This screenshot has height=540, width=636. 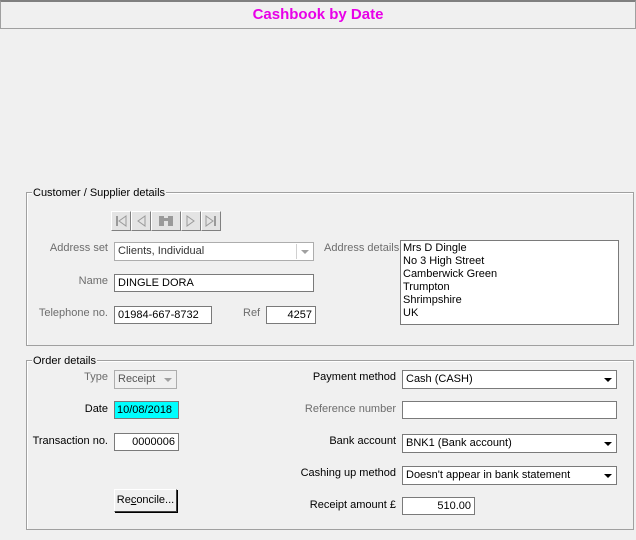 What do you see at coordinates (73, 313) in the screenshot?
I see `telephone-label: Telephone no.` at bounding box center [73, 313].